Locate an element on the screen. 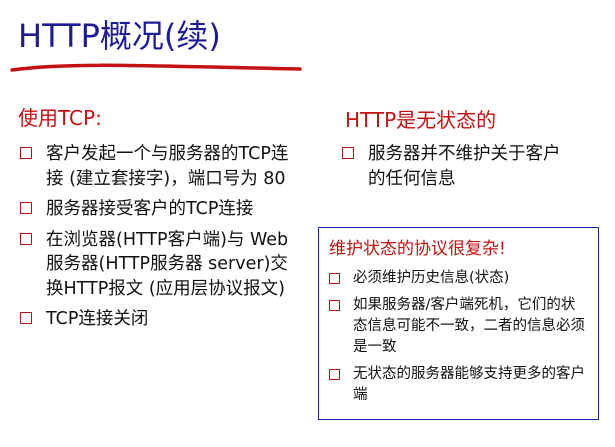  list-item-text: TCP连接关闭 is located at coordinates (97, 319).